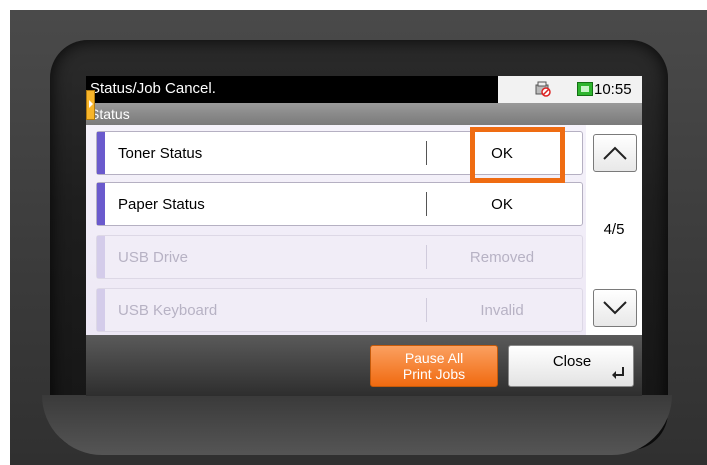 Image resolution: width=707 pixels, height=465 pixels. I want to click on enter-icon, so click(618, 373).